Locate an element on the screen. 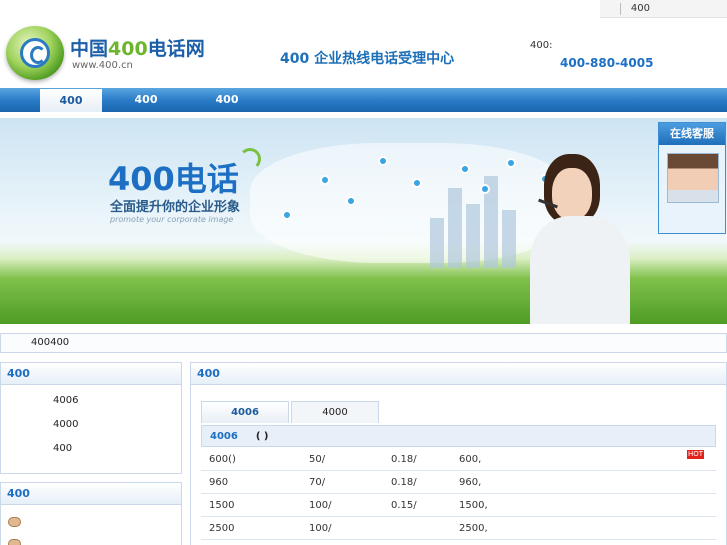 This screenshot has height=545, width=727. nav-item-1: 400 is located at coordinates (71, 100).